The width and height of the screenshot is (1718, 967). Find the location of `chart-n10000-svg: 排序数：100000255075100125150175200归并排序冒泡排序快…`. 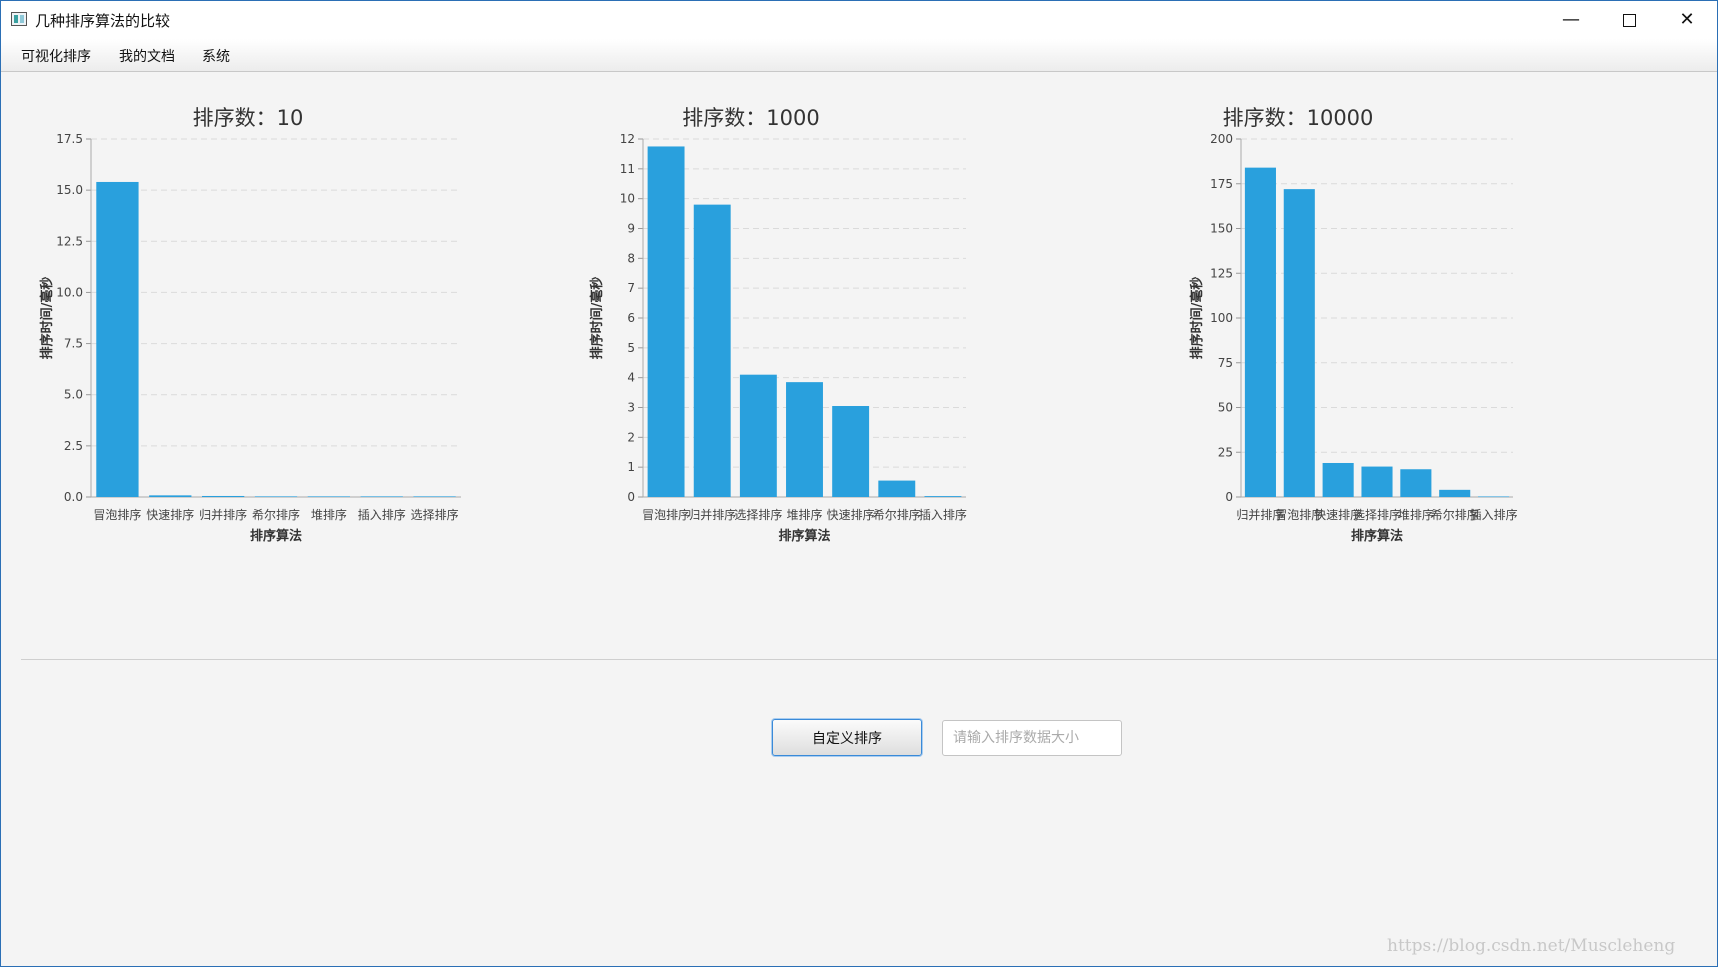

chart-n10000-svg: 排序数：100000255075100125150175200归并排序冒泡排序快… is located at coordinates (1353, 325).